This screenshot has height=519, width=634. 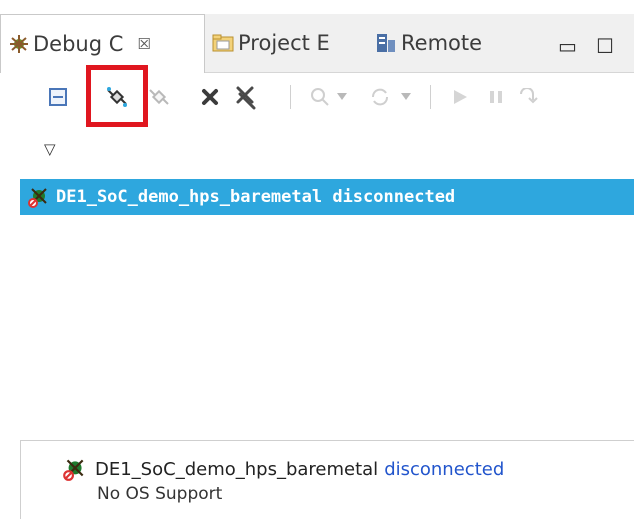 I want to click on details-os-support: No OS Support, so click(x=160, y=494).